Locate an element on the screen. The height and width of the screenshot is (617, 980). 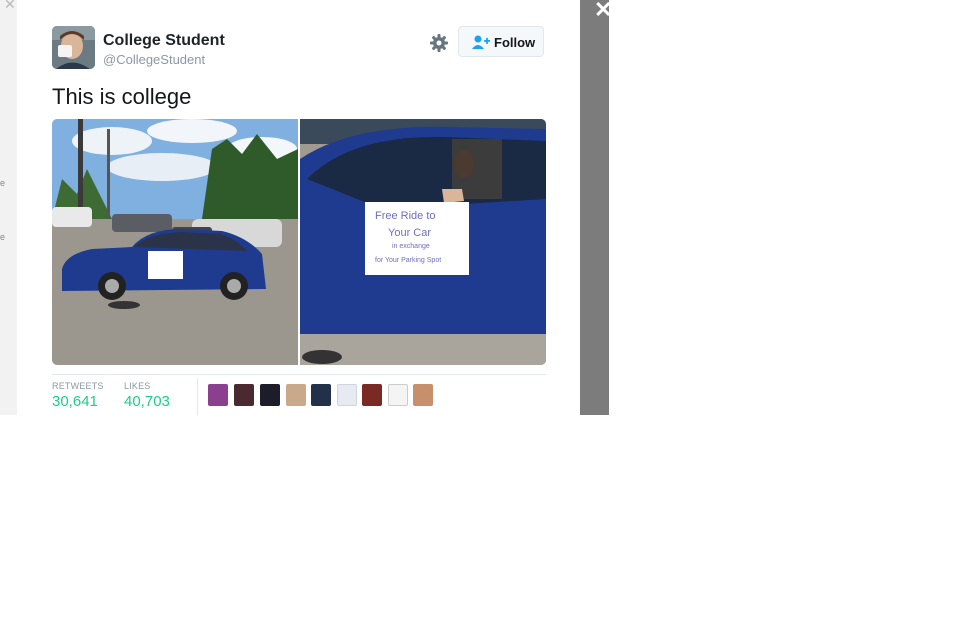
tweet-text: This is college is located at coordinates (122, 96).